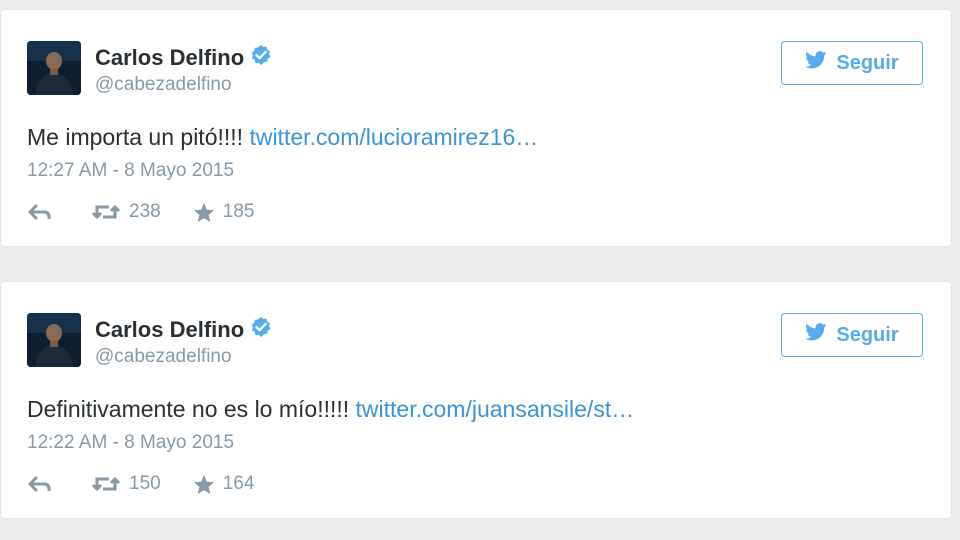 The width and height of the screenshot is (960, 540). I want to click on favorite-count: 164, so click(238, 483).